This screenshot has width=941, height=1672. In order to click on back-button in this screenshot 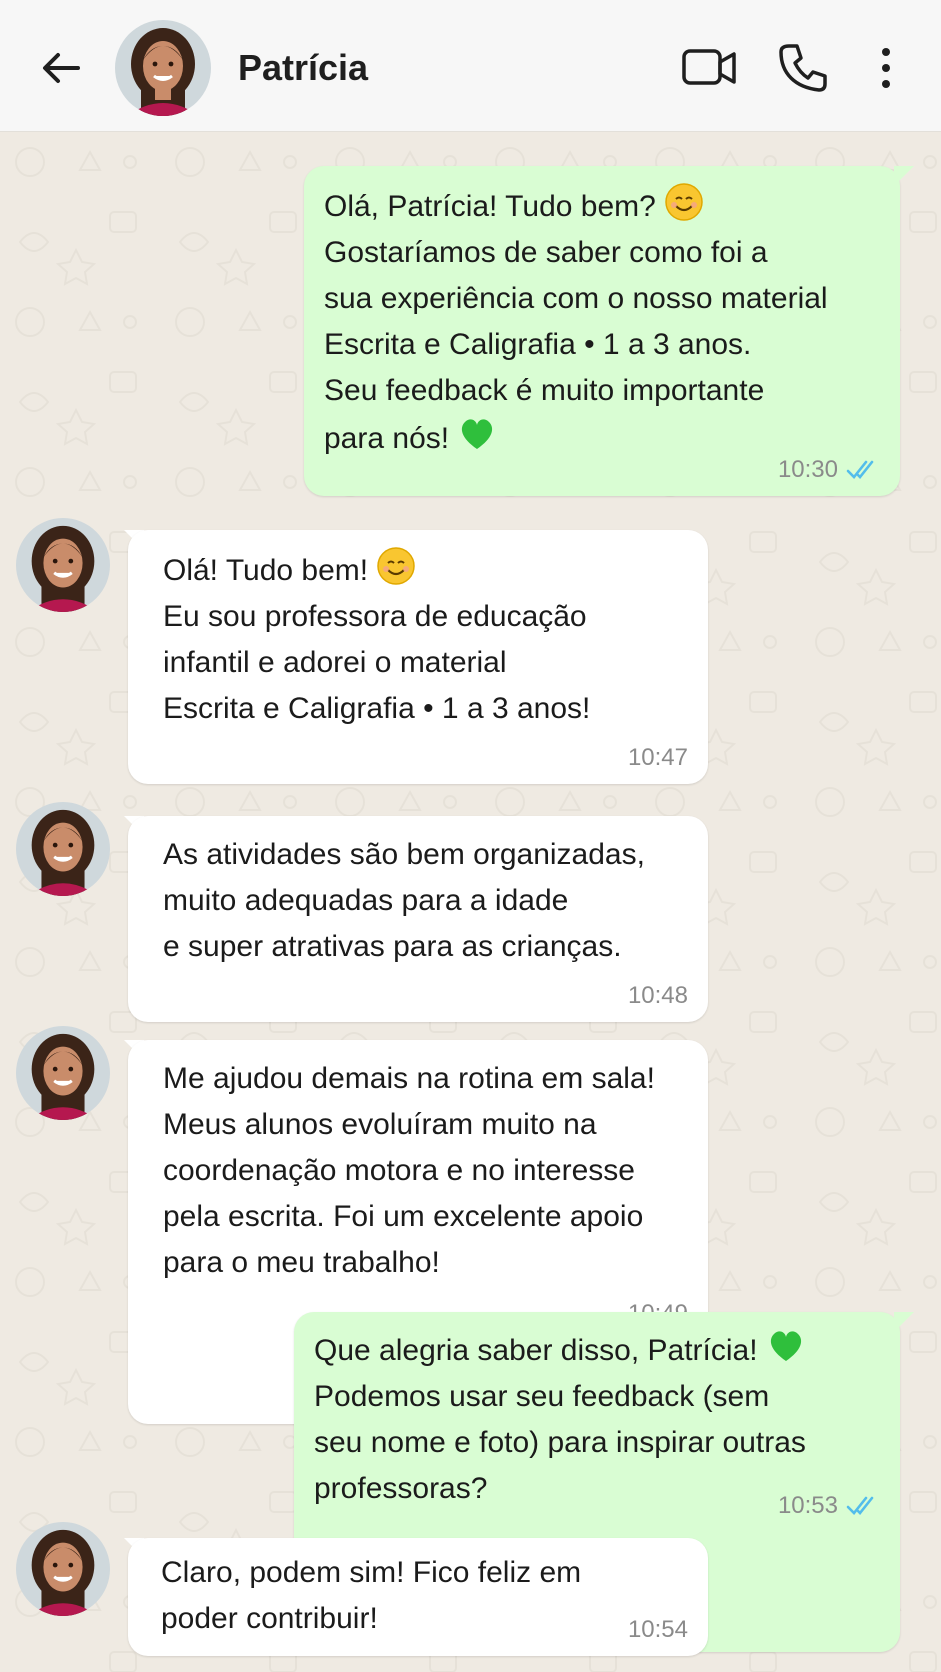, I will do `click(62, 68)`.